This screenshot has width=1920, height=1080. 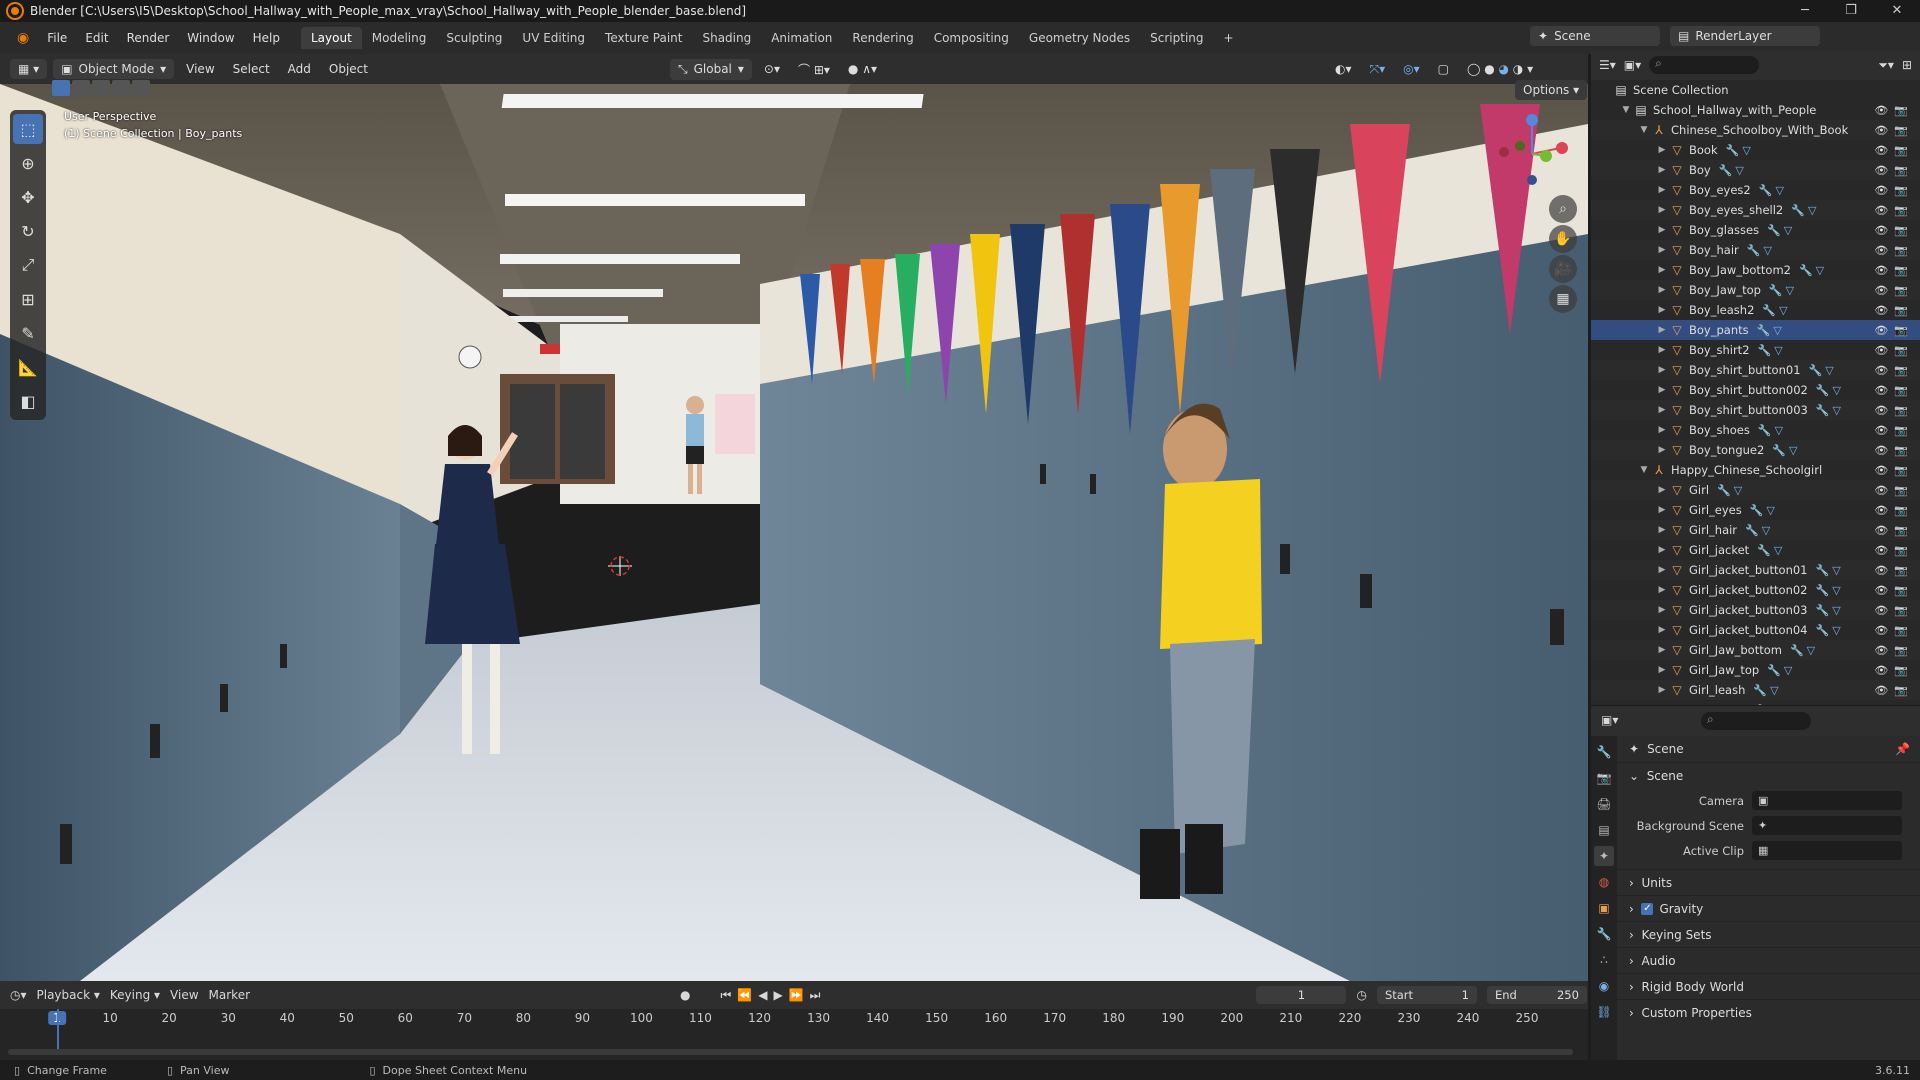 I want to click on new-collection-icon: ⊞, so click(x=1907, y=65).